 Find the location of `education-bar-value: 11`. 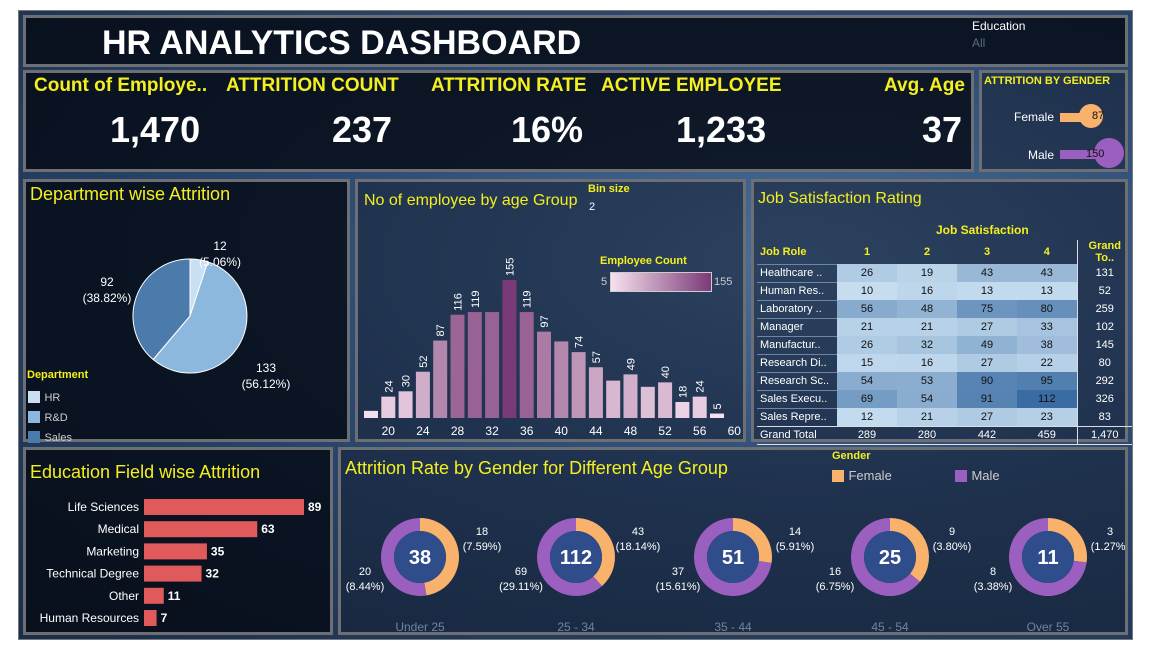

education-bar-value: 11 is located at coordinates (174, 596).